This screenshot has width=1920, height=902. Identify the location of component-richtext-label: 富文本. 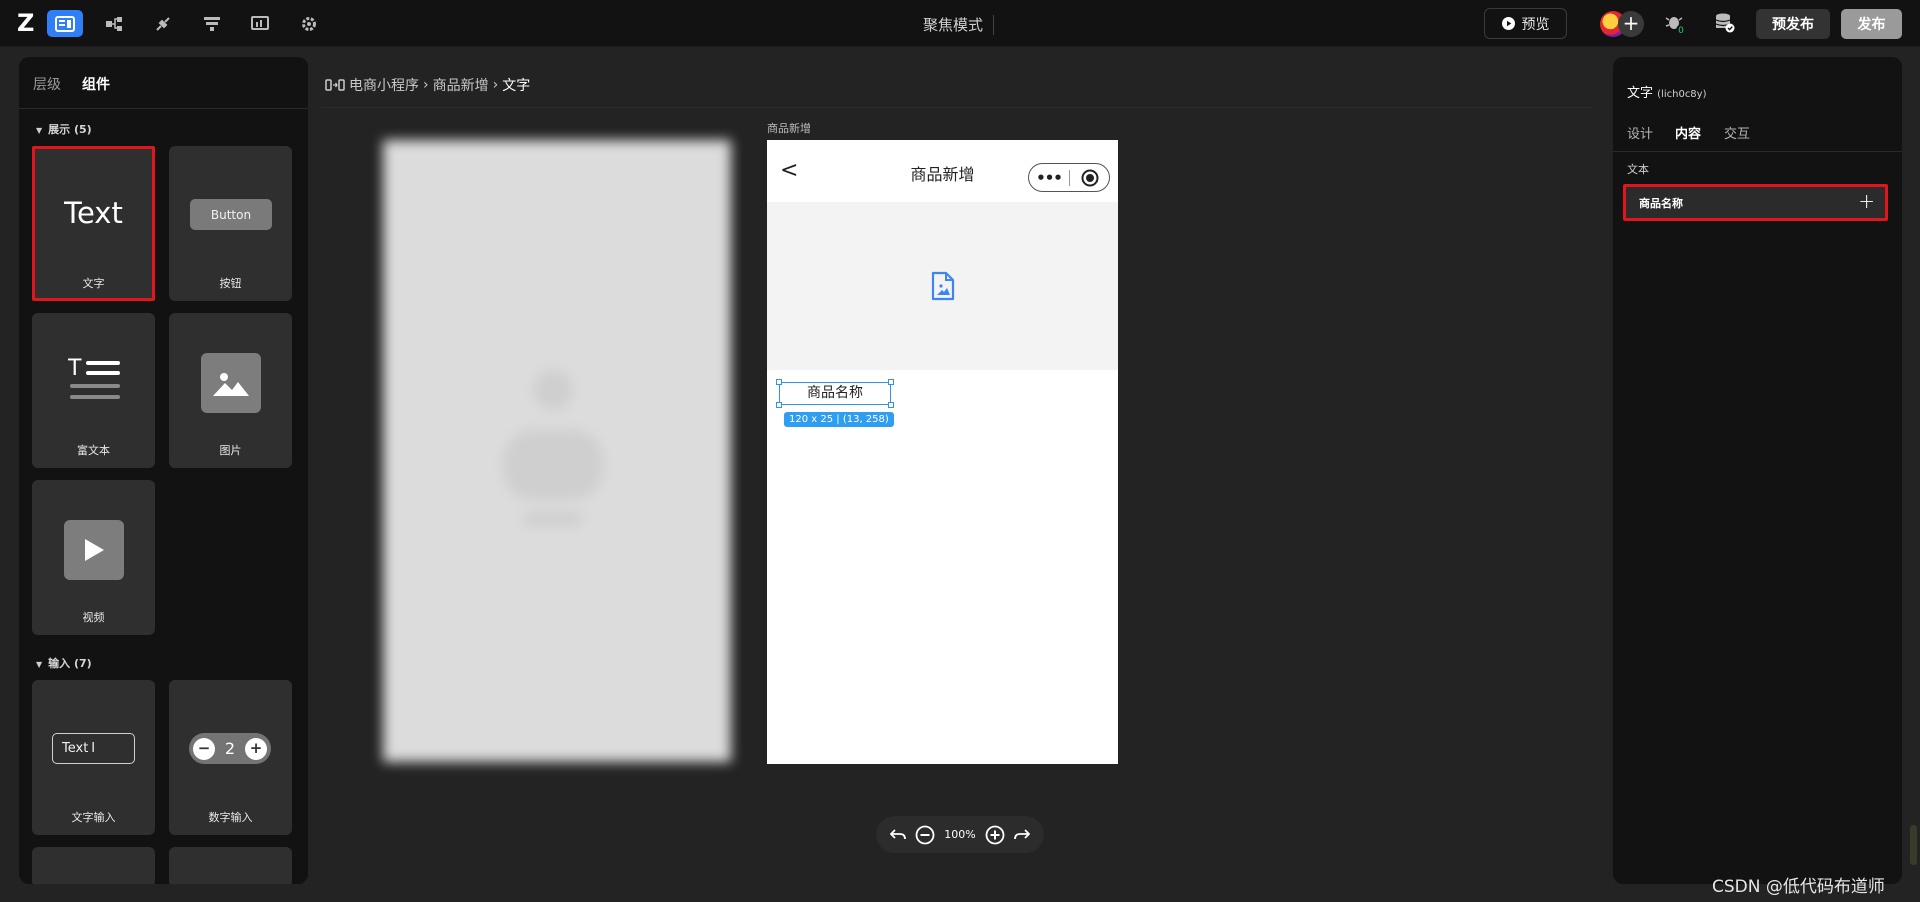
(93, 450).